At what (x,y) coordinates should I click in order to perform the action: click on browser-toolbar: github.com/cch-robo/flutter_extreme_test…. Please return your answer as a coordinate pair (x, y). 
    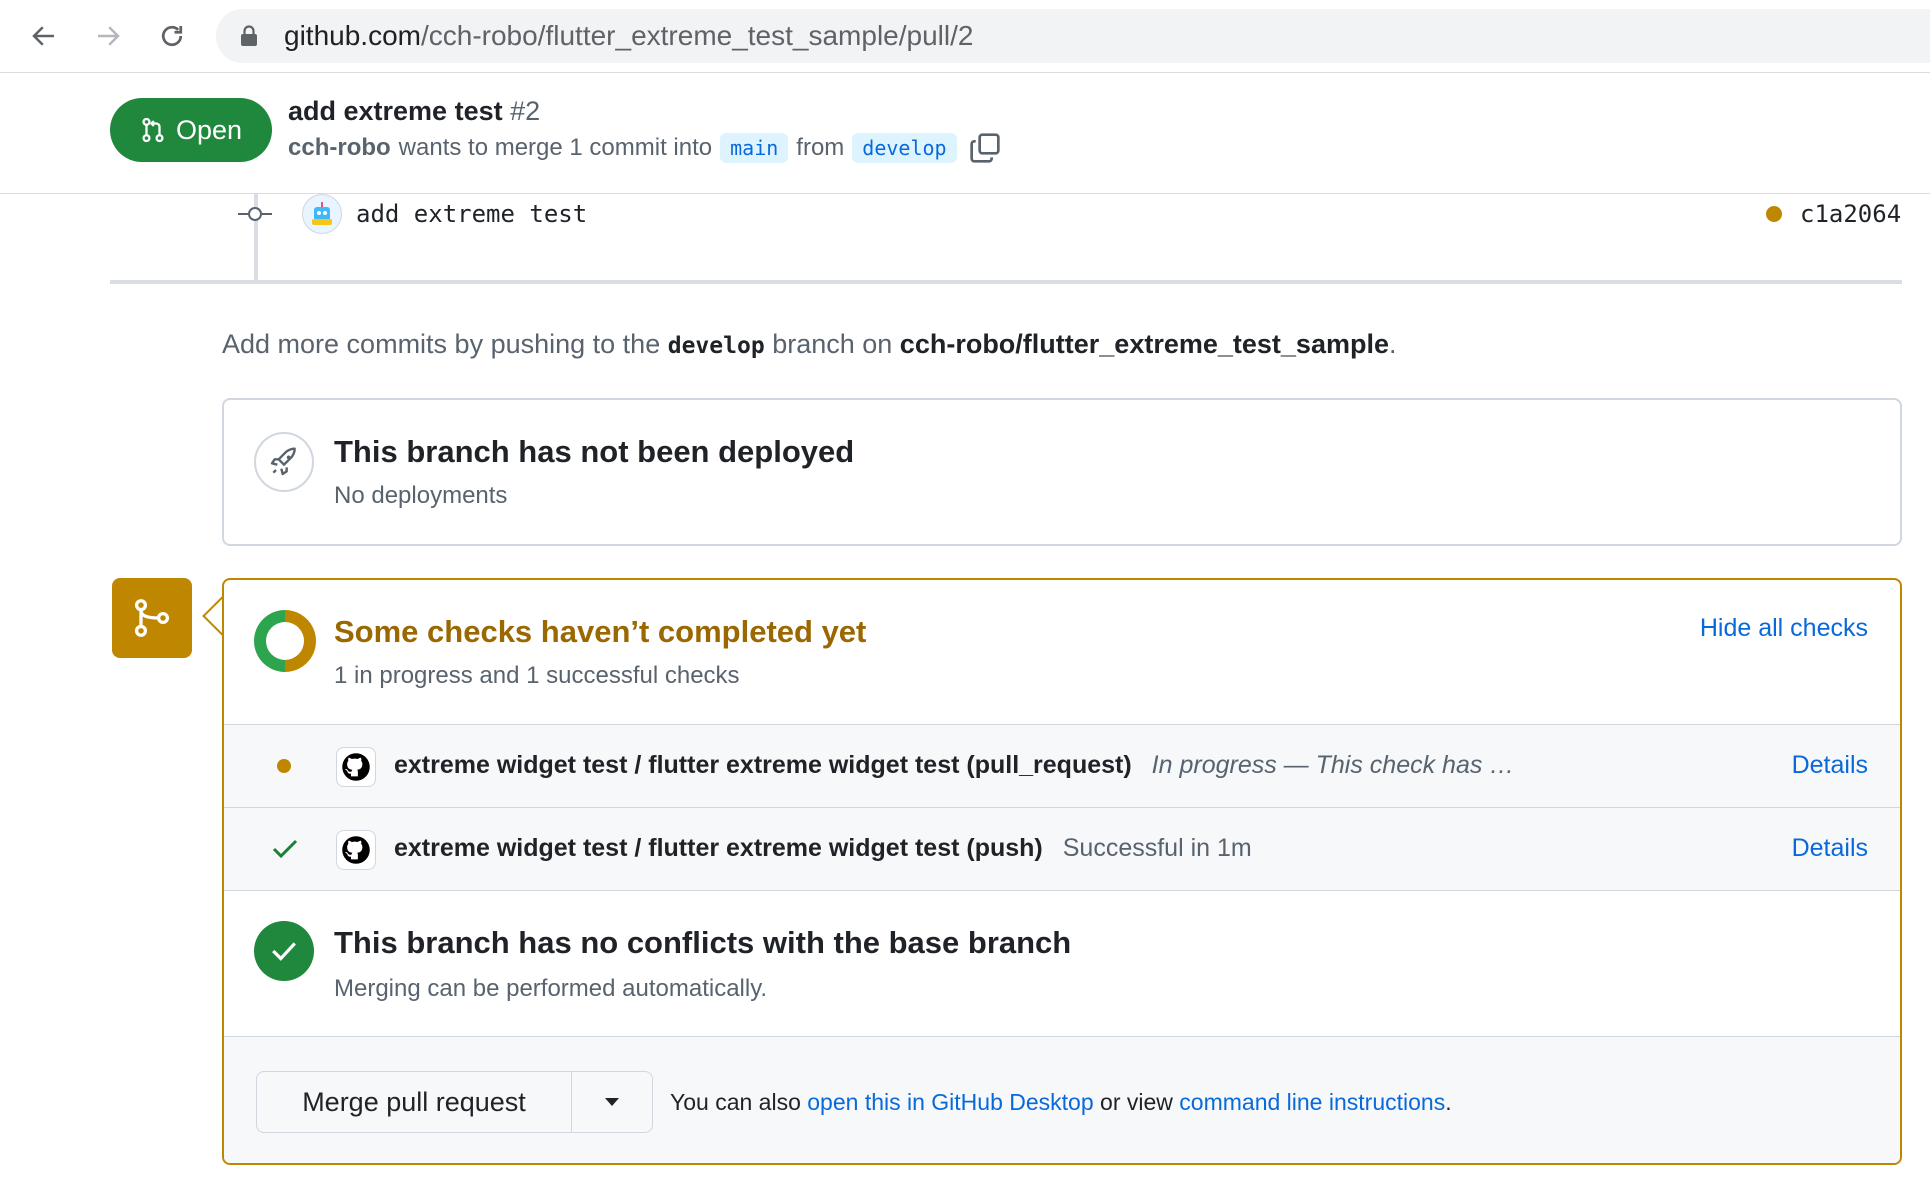
    Looking at the image, I should click on (965, 36).